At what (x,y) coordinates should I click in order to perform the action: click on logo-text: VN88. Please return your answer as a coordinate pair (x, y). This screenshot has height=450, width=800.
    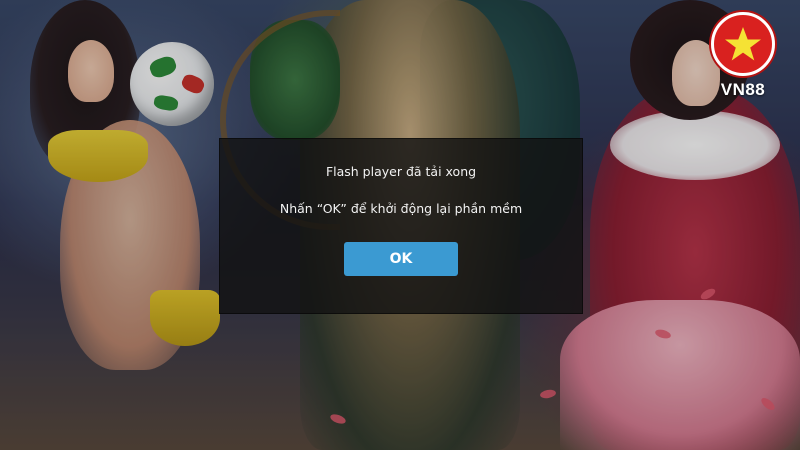
    Looking at the image, I should click on (743, 89).